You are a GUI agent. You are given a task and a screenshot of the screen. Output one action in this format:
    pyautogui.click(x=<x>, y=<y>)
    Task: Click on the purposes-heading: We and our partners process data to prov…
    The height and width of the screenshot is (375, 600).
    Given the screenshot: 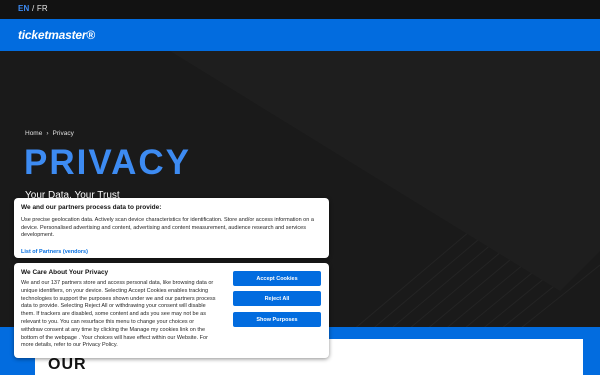 What is the action you would take?
    pyautogui.click(x=91, y=207)
    